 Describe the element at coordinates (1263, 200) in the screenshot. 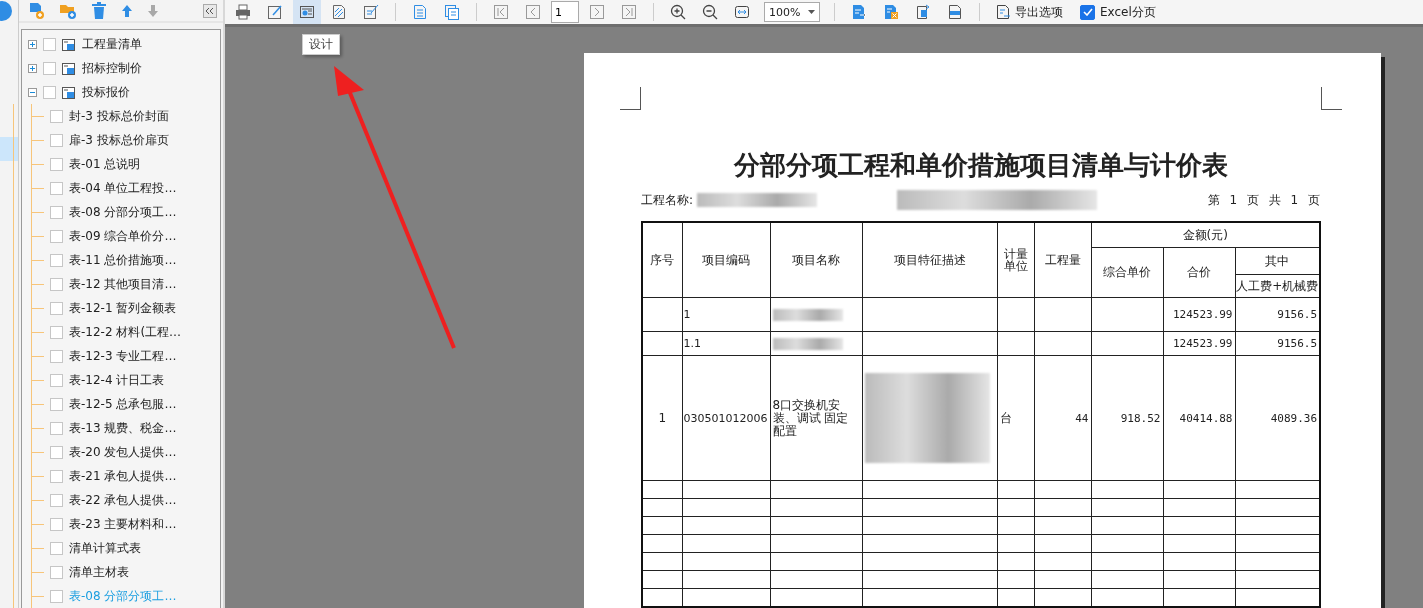

I see `page-info: 第 1 页 共 1 页` at that location.